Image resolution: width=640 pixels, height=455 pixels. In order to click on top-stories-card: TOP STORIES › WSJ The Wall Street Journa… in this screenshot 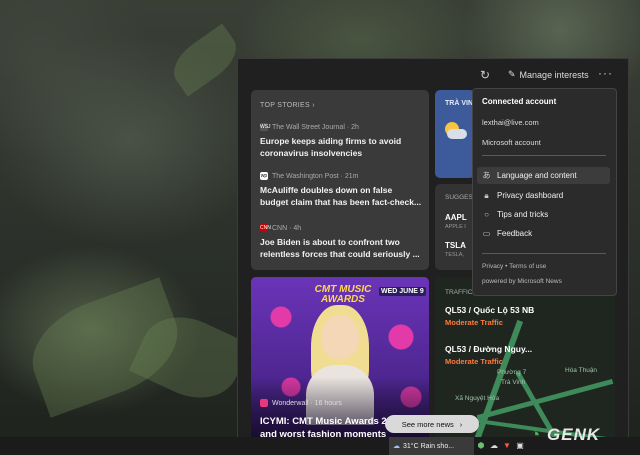, I will do `click(340, 180)`.